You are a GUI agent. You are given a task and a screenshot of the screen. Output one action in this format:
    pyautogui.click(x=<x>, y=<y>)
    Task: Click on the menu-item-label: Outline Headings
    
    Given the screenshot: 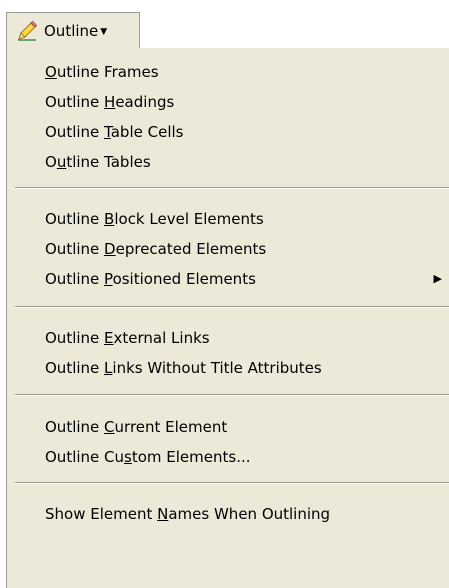 What is the action you would take?
    pyautogui.click(x=110, y=102)
    